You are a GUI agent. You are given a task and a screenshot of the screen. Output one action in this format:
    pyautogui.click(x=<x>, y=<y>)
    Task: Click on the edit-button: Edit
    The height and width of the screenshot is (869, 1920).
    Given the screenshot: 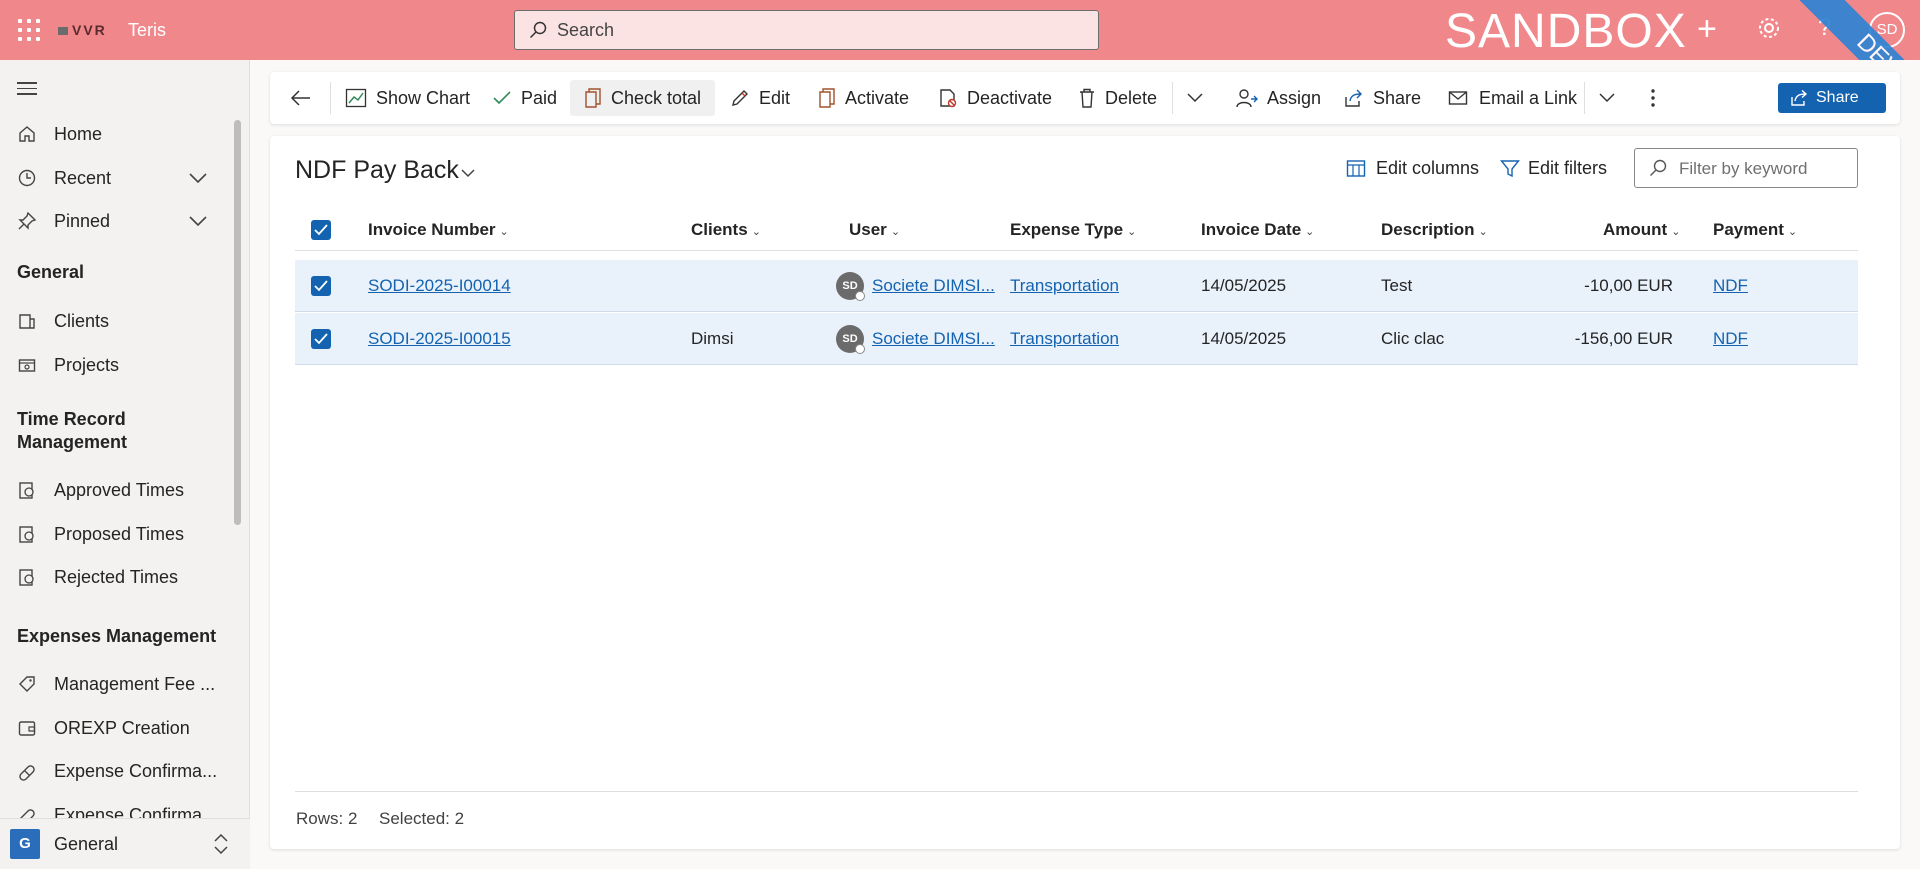 What is the action you would take?
    pyautogui.click(x=760, y=98)
    